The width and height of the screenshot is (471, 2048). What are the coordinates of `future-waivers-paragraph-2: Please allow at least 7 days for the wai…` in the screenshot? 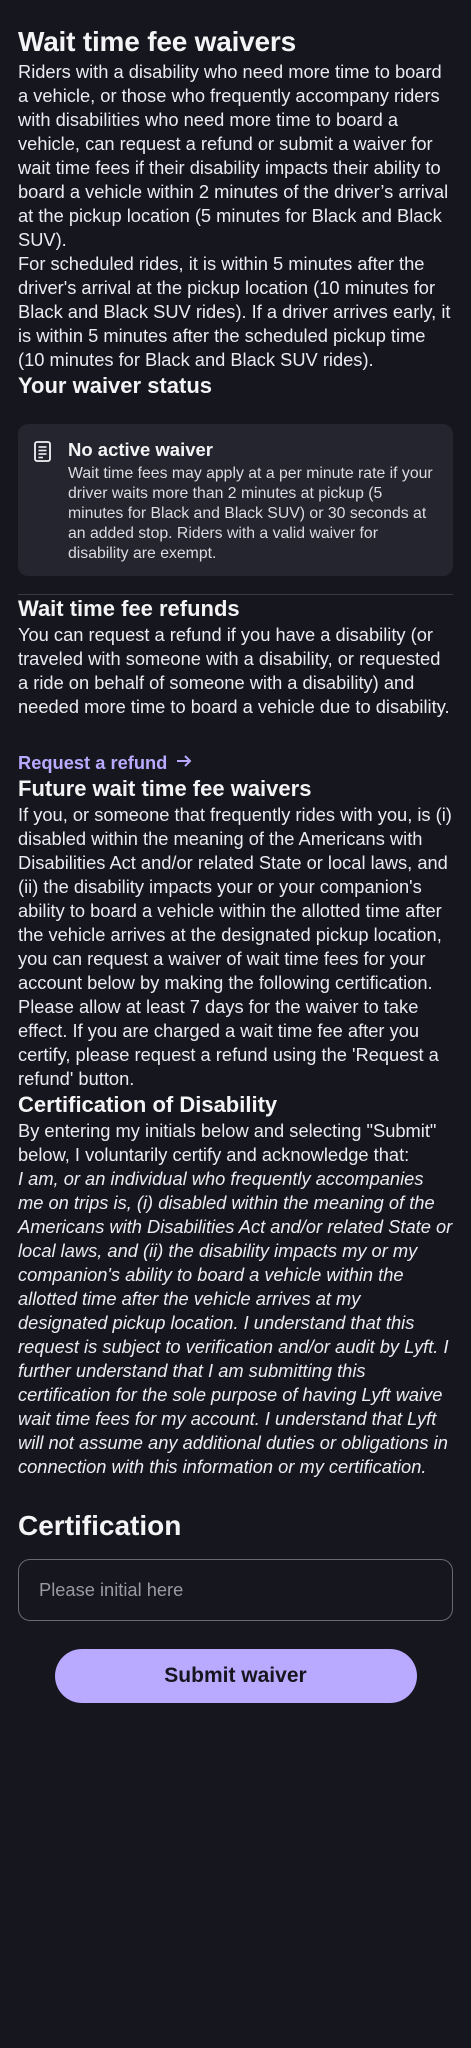 It's located at (228, 1042).